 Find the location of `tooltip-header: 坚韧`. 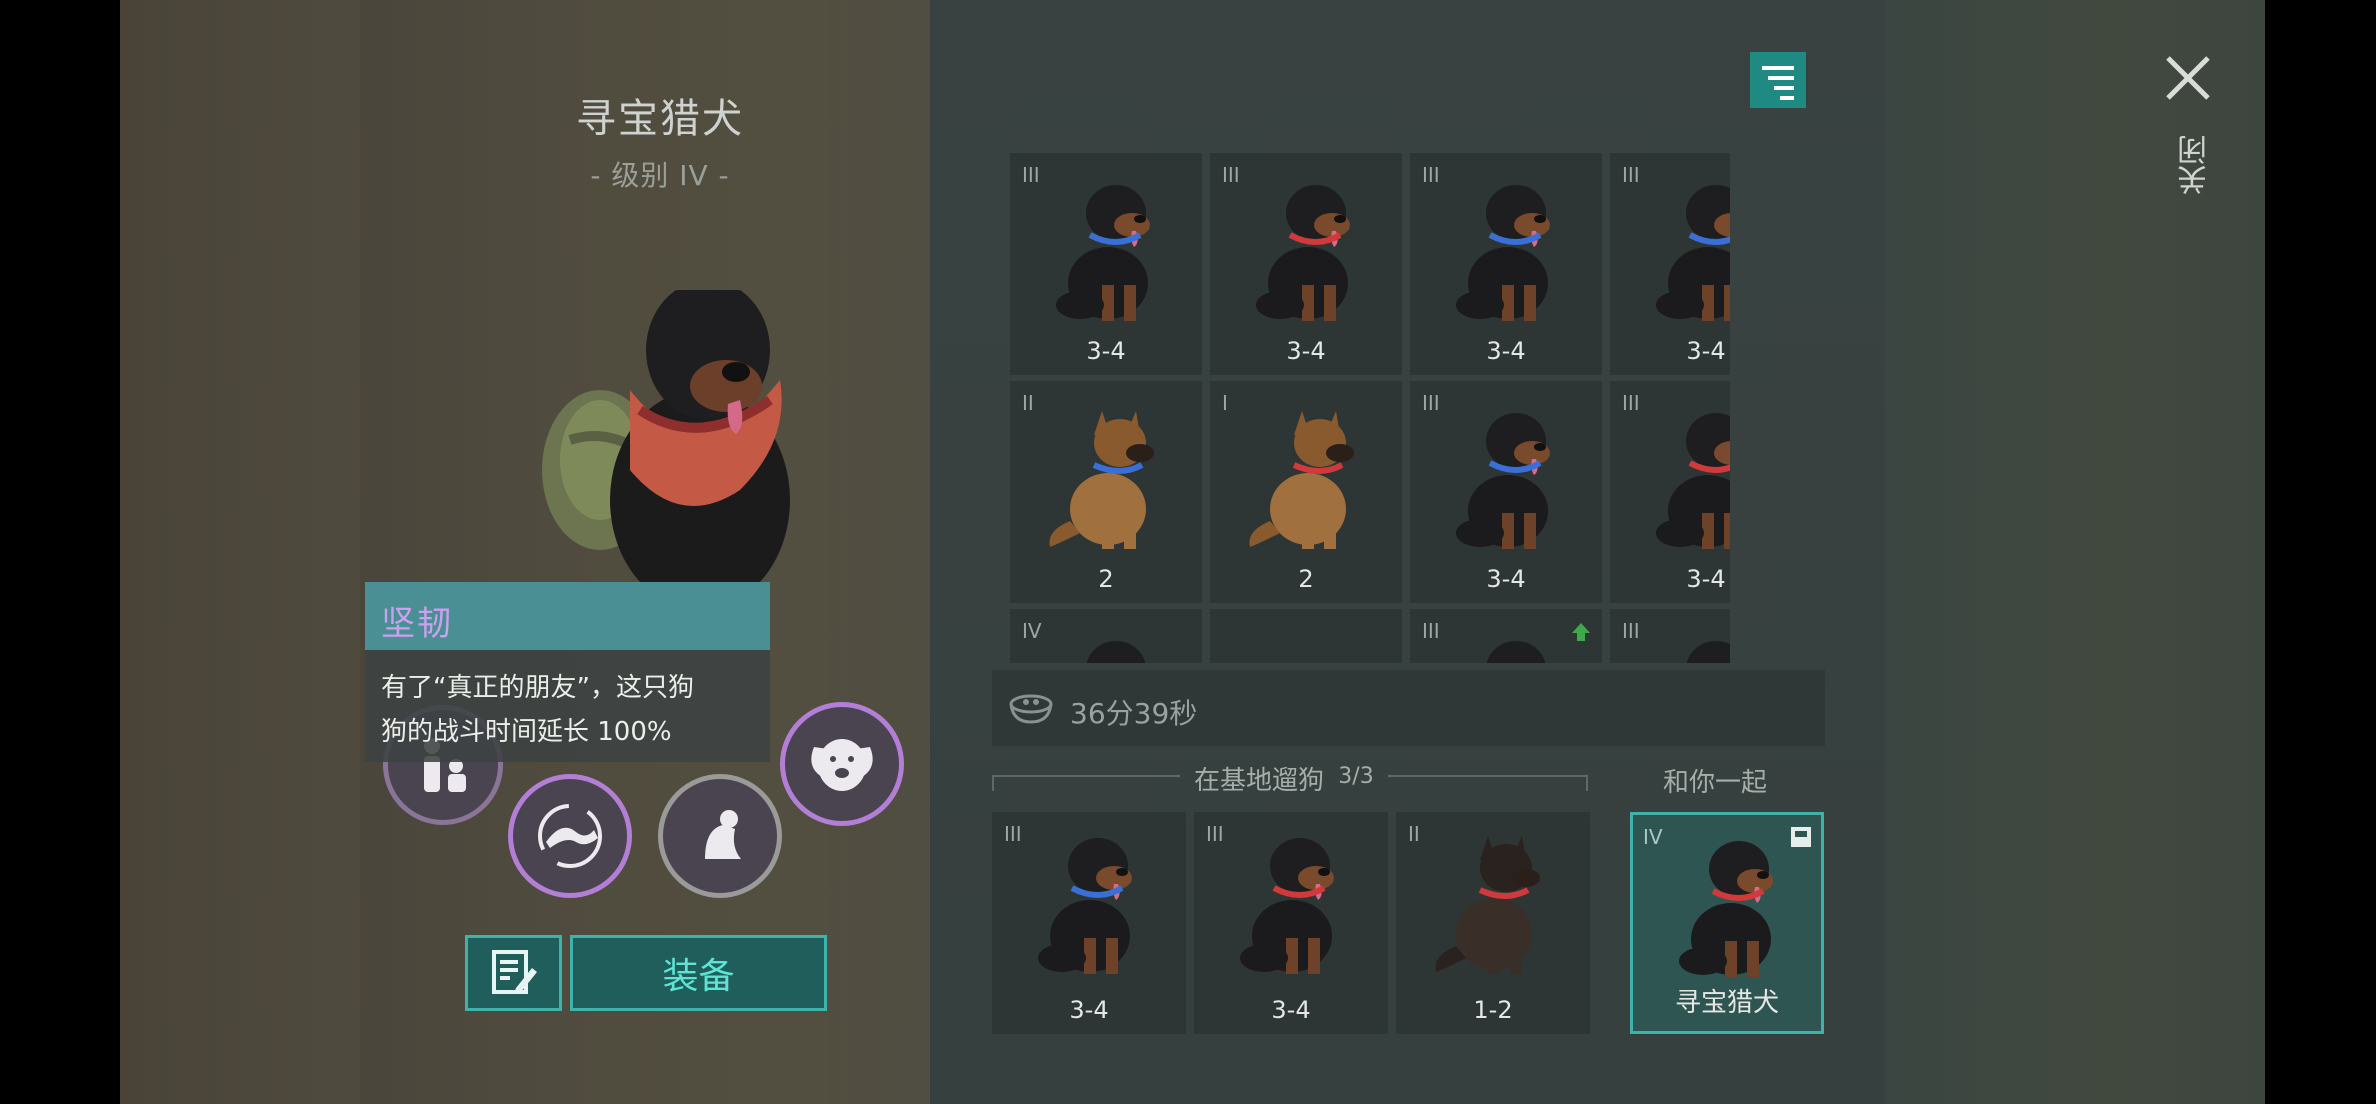

tooltip-header: 坚韧 is located at coordinates (567, 616).